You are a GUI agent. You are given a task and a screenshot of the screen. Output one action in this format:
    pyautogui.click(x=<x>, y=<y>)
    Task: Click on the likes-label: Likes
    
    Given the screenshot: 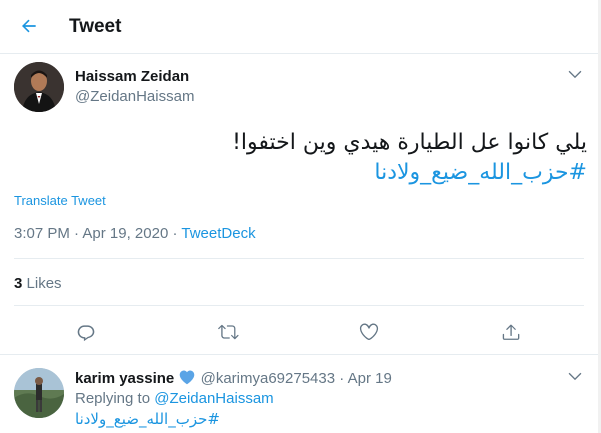 What is the action you would take?
    pyautogui.click(x=44, y=283)
    